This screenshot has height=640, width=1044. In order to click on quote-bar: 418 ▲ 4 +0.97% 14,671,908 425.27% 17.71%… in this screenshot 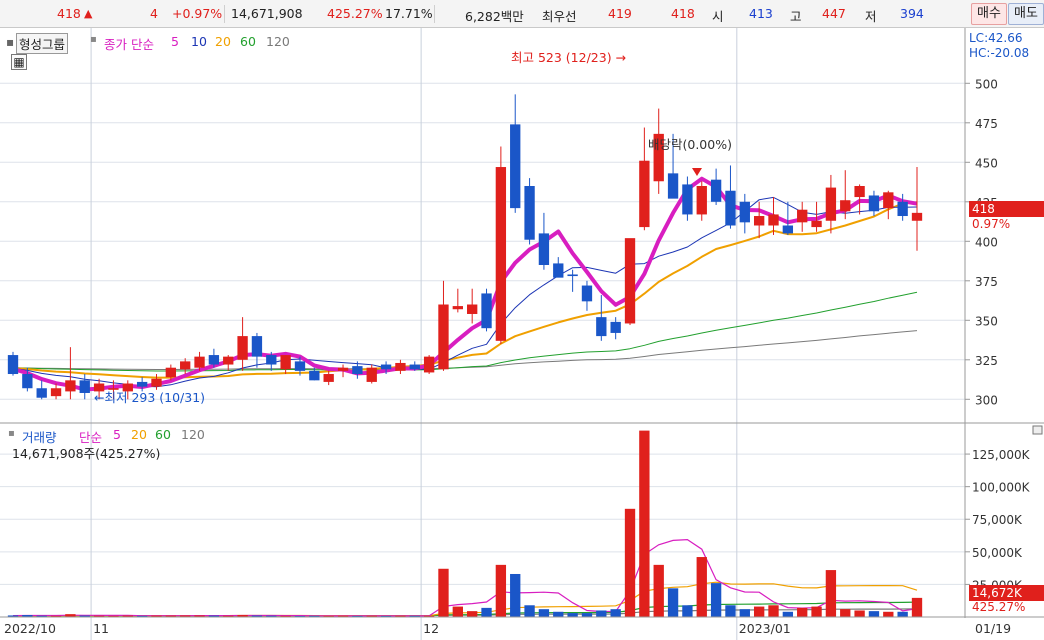, I will do `click(522, 14)`.